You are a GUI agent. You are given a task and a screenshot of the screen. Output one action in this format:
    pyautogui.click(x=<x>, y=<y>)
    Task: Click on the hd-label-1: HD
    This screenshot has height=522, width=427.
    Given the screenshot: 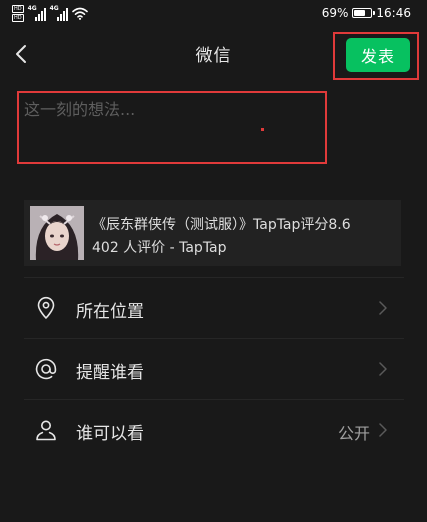 What is the action you would take?
    pyautogui.click(x=18, y=9)
    